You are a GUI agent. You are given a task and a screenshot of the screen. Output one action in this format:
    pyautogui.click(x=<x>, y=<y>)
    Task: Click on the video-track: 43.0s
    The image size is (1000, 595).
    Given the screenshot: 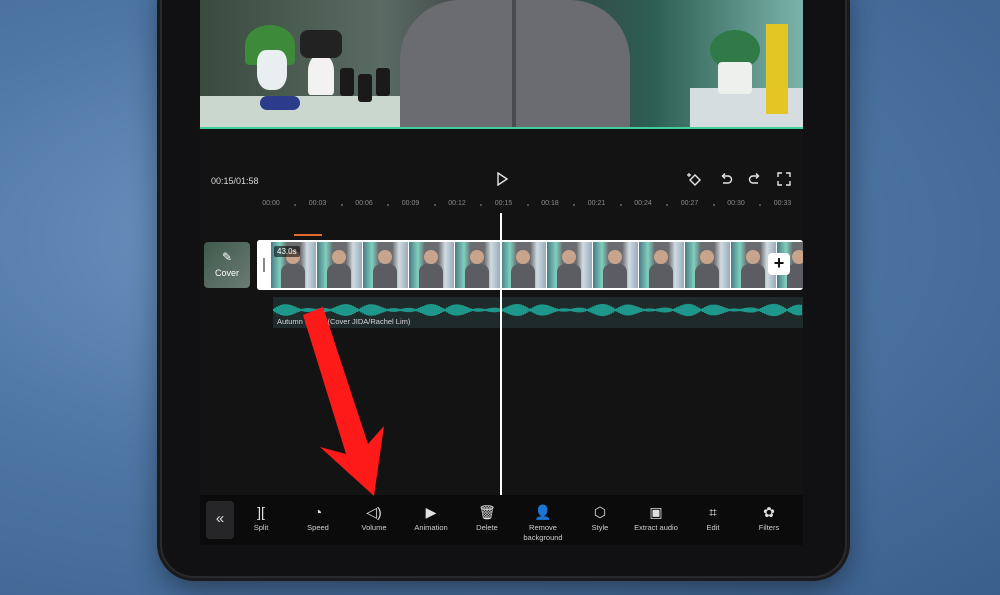 What is the action you would take?
    pyautogui.click(x=530, y=265)
    